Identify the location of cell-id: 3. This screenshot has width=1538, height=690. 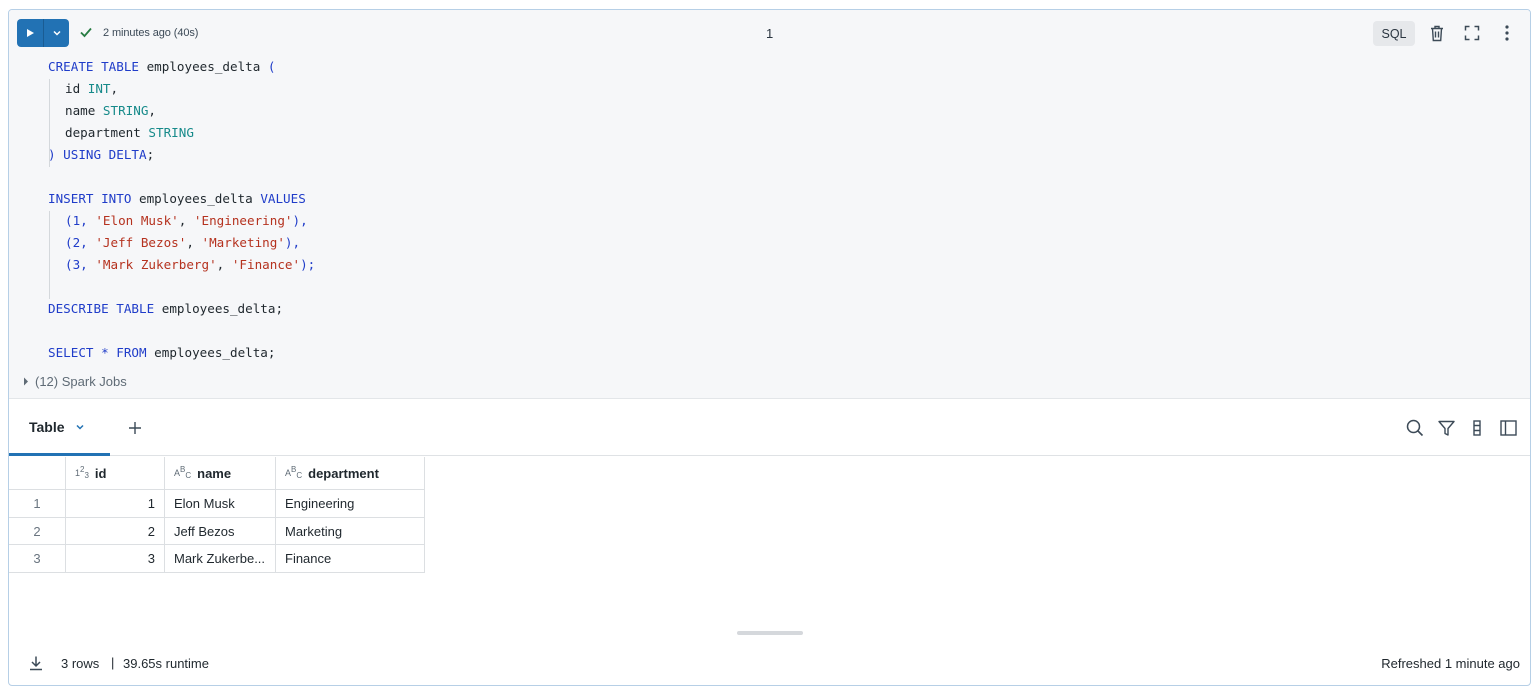
(115, 559).